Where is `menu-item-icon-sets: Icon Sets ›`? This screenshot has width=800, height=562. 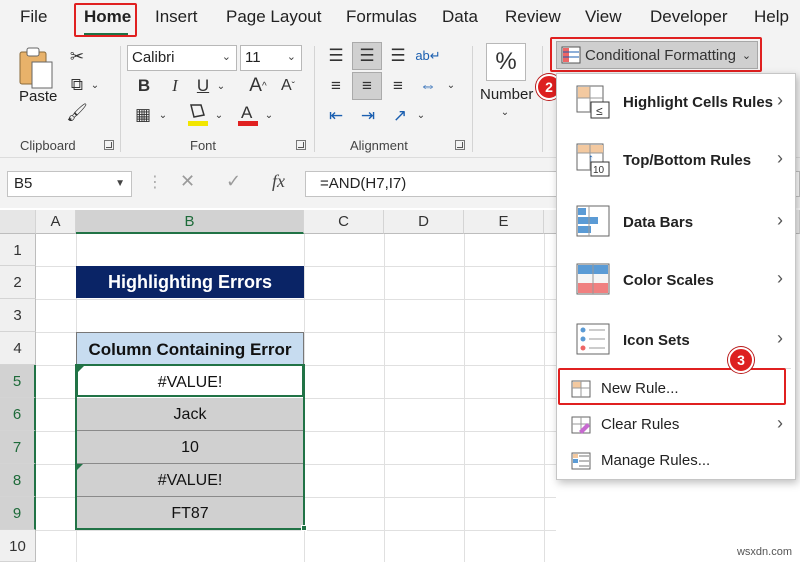 menu-item-icon-sets: Icon Sets › is located at coordinates (677, 341).